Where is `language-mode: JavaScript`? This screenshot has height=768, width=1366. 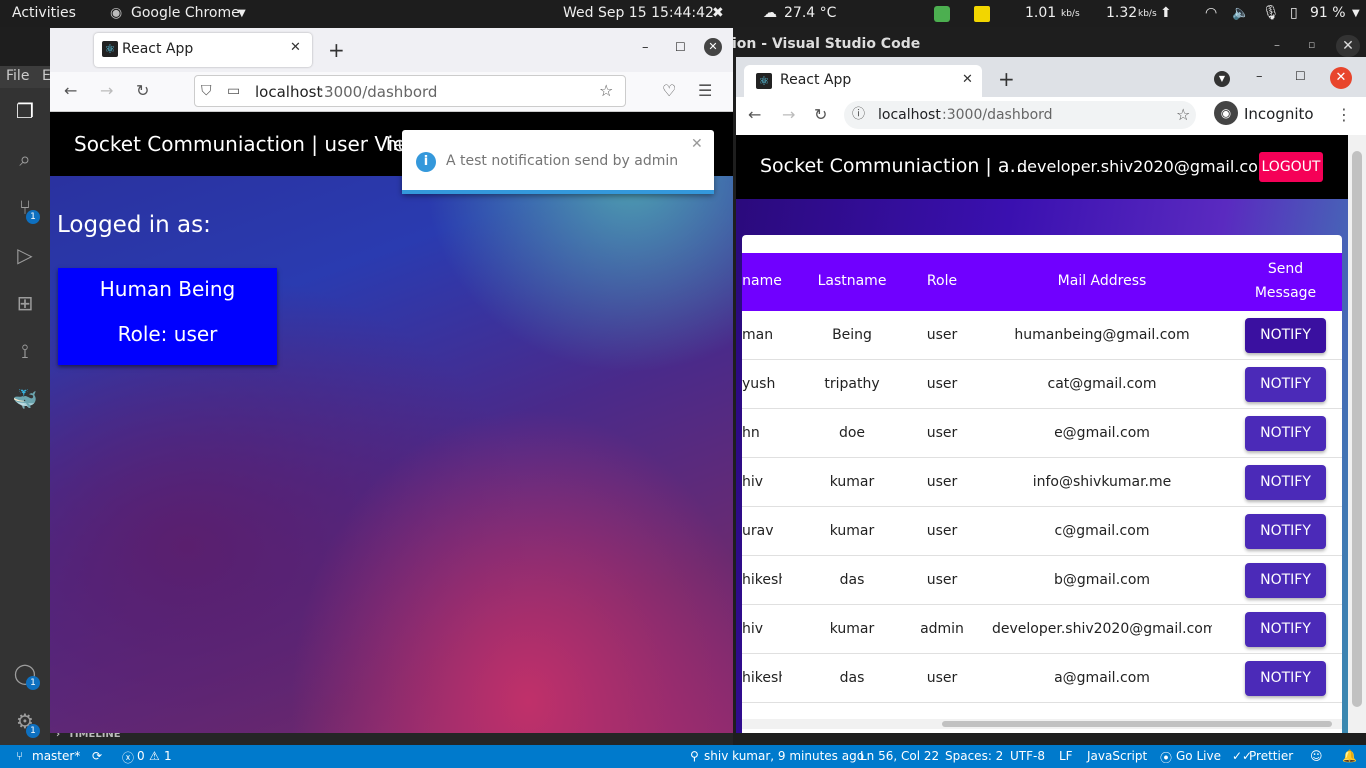 language-mode: JavaScript is located at coordinates (1117, 756).